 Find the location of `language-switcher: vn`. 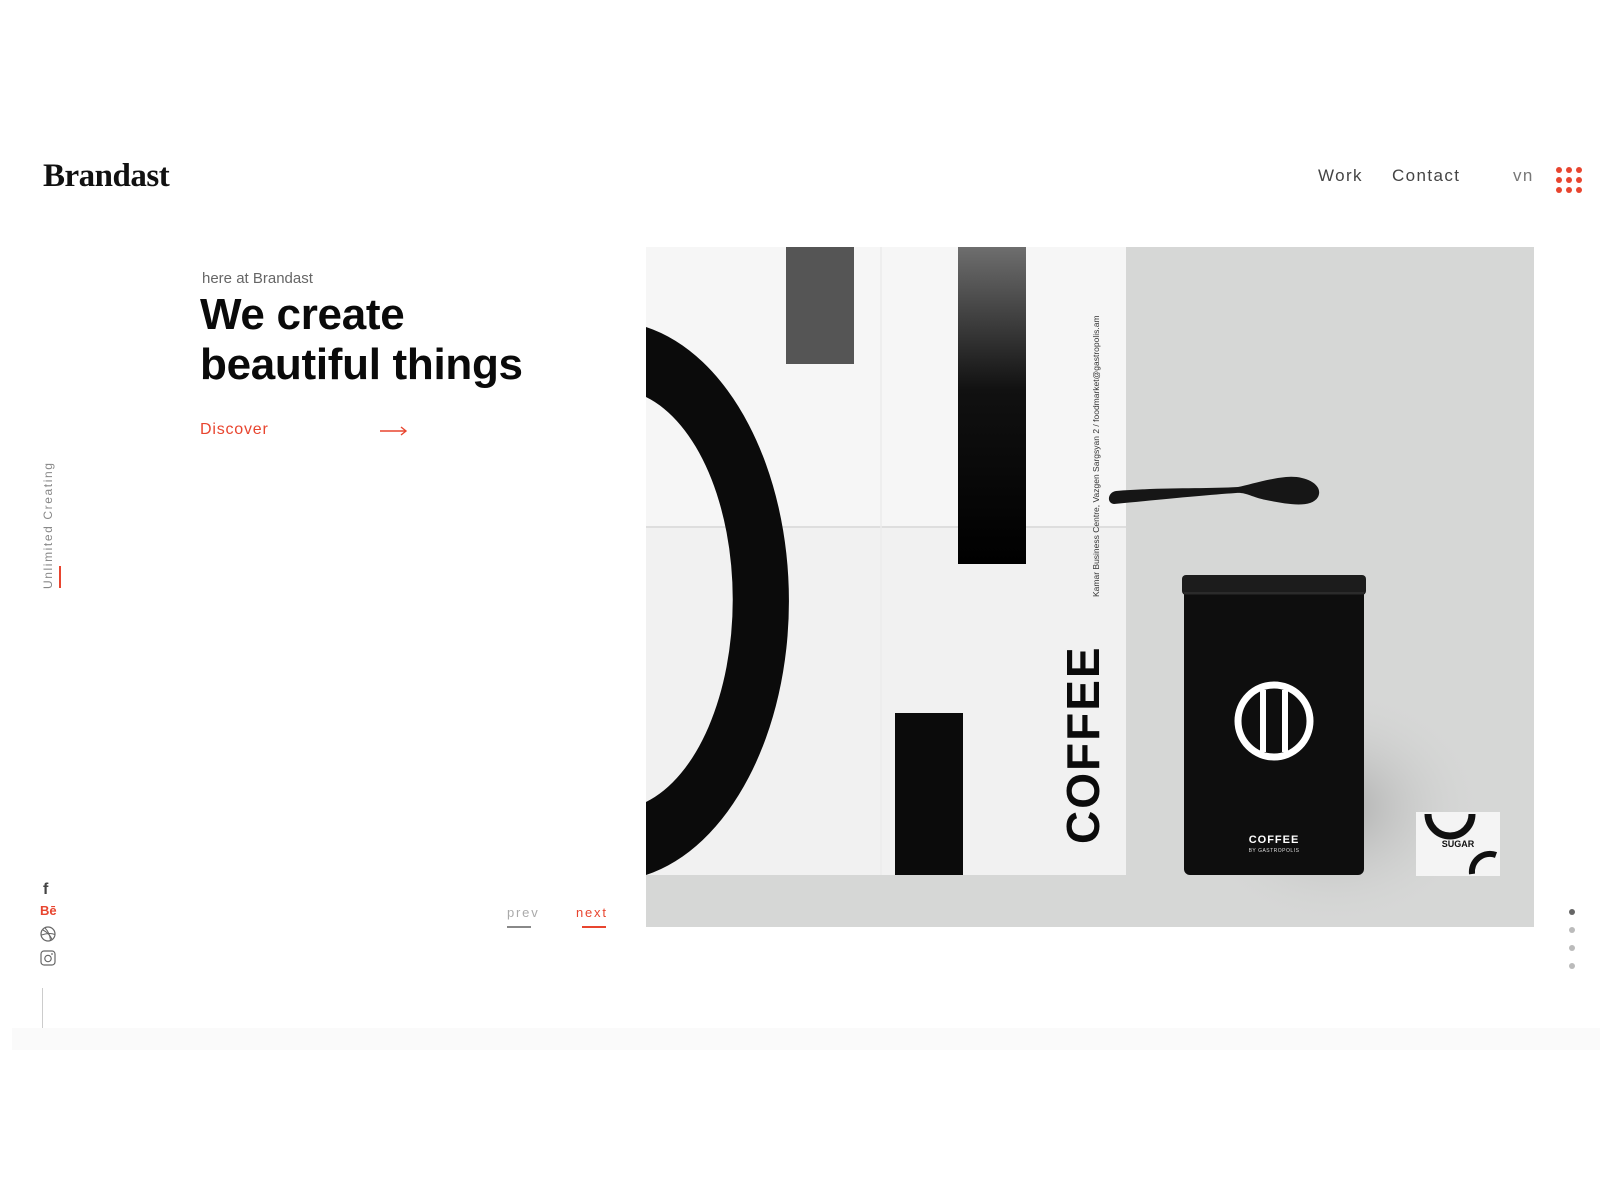

language-switcher: vn is located at coordinates (1523, 176).